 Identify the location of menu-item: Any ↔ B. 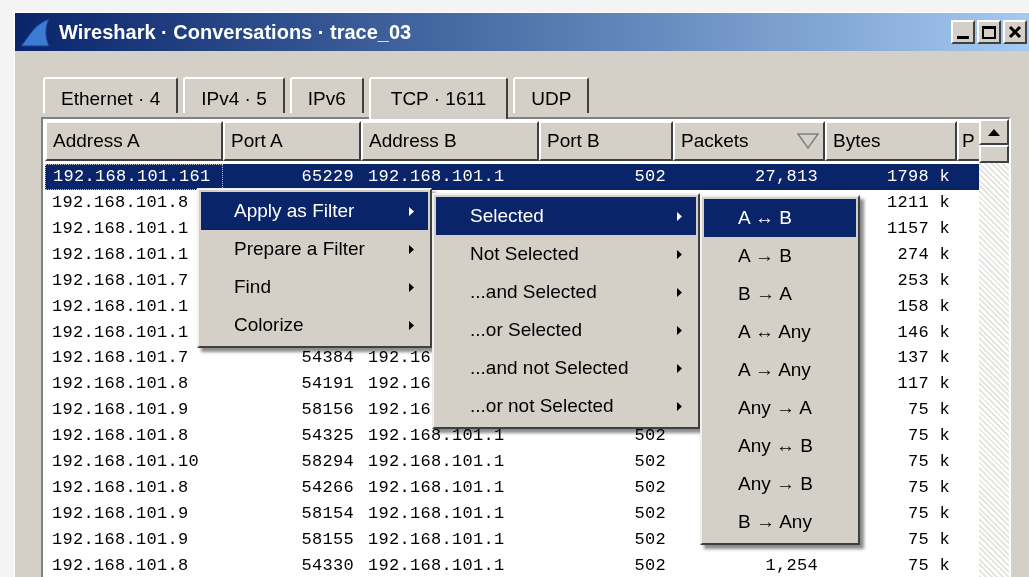
(780, 446).